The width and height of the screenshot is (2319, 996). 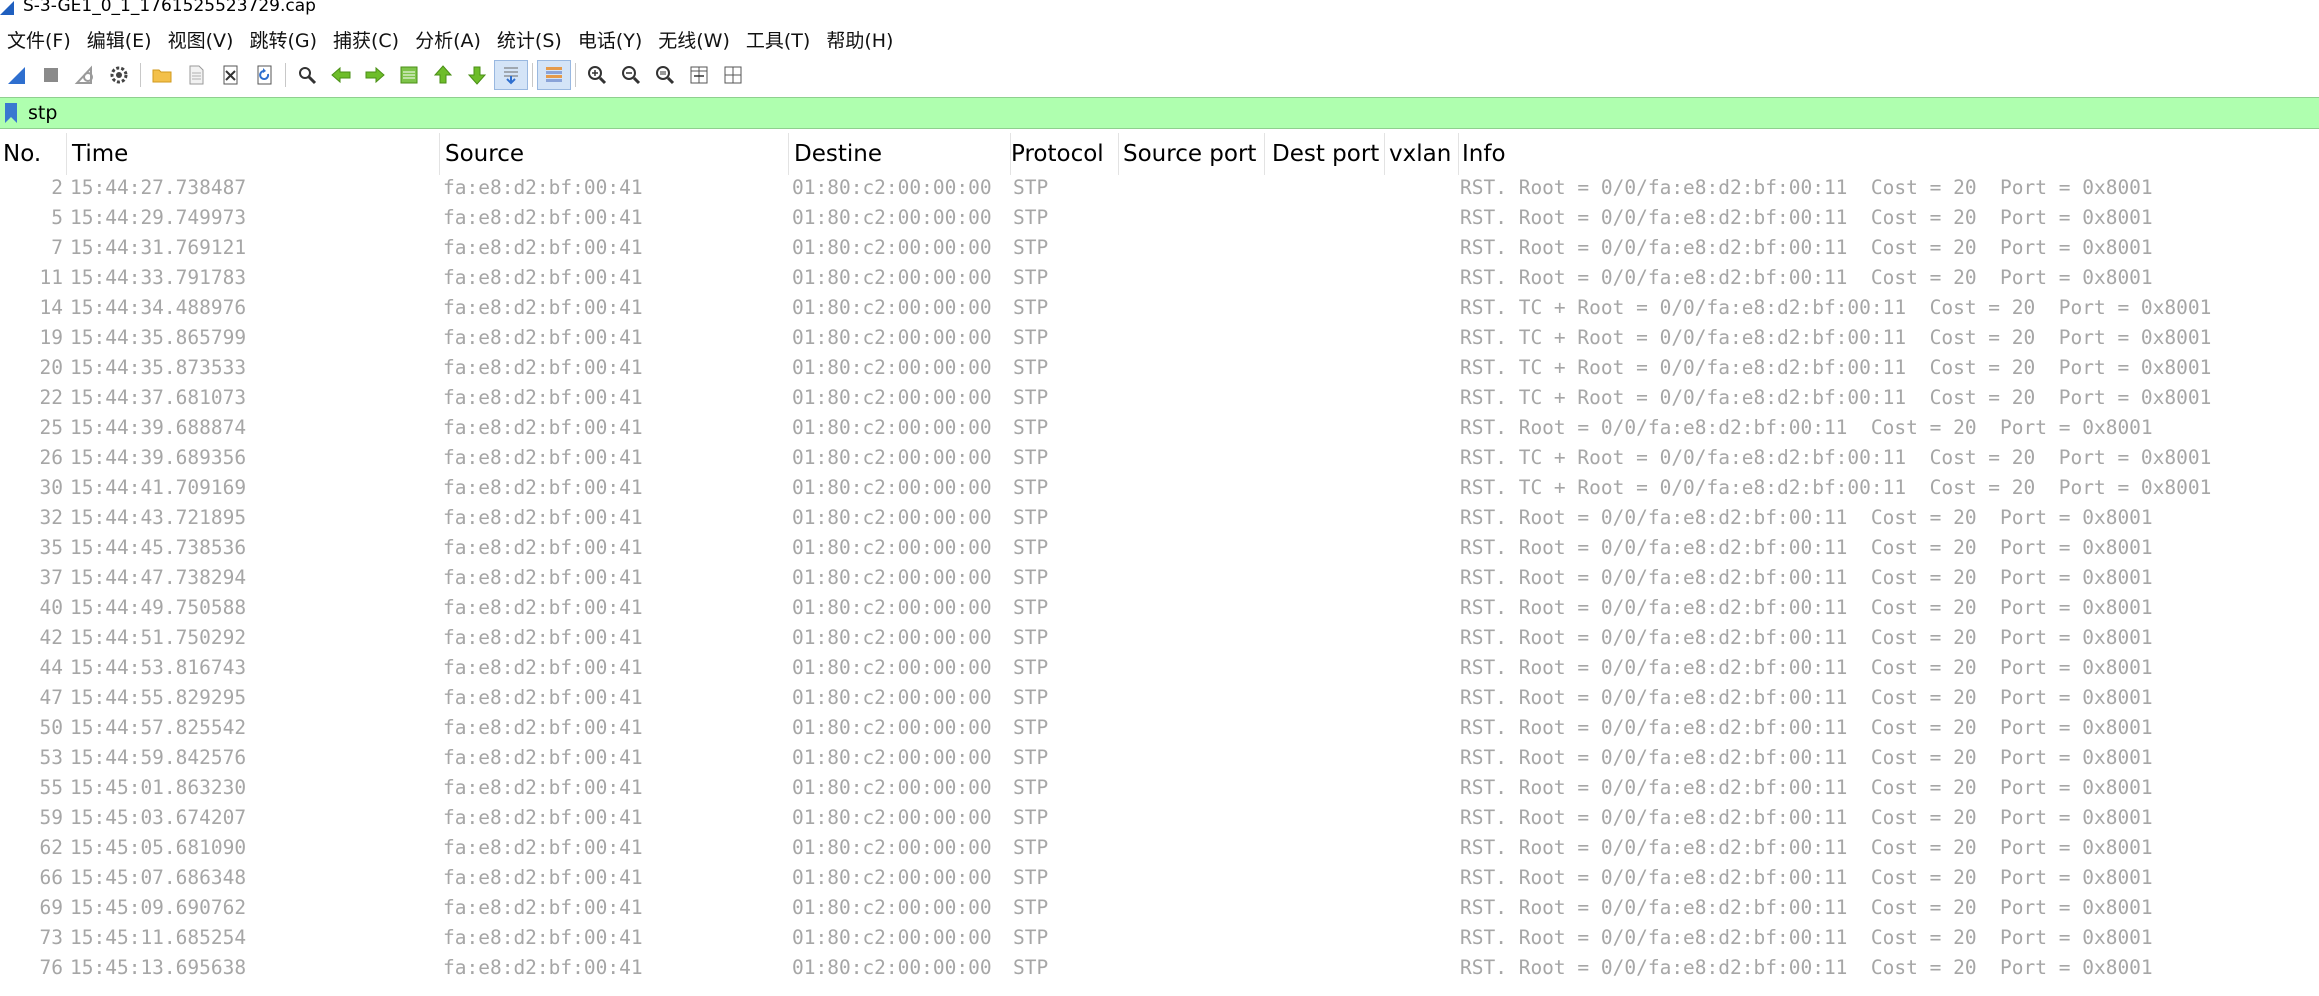 What do you see at coordinates (158, 187) in the screenshot?
I see `packet-time: 15:44:27.738487` at bounding box center [158, 187].